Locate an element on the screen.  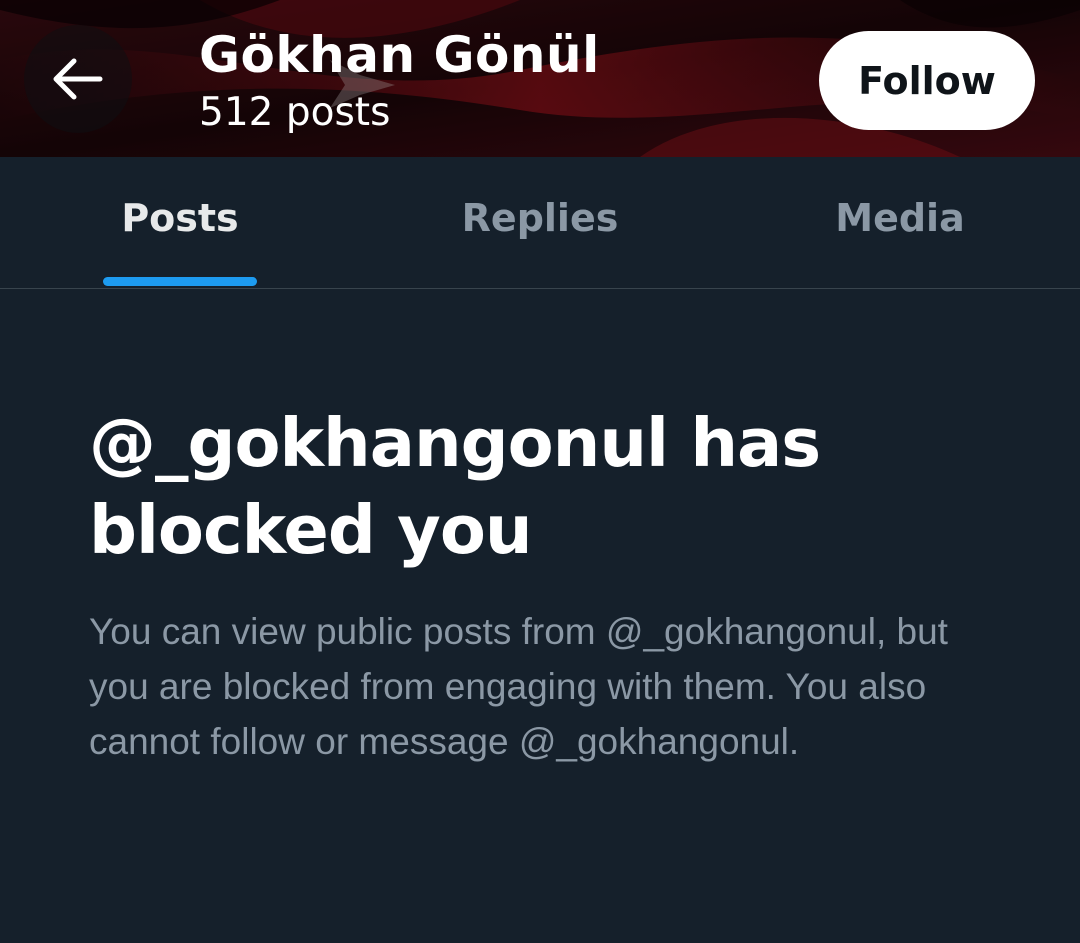
profile-tabs: Posts Replies Media is located at coordinates (540, 223).